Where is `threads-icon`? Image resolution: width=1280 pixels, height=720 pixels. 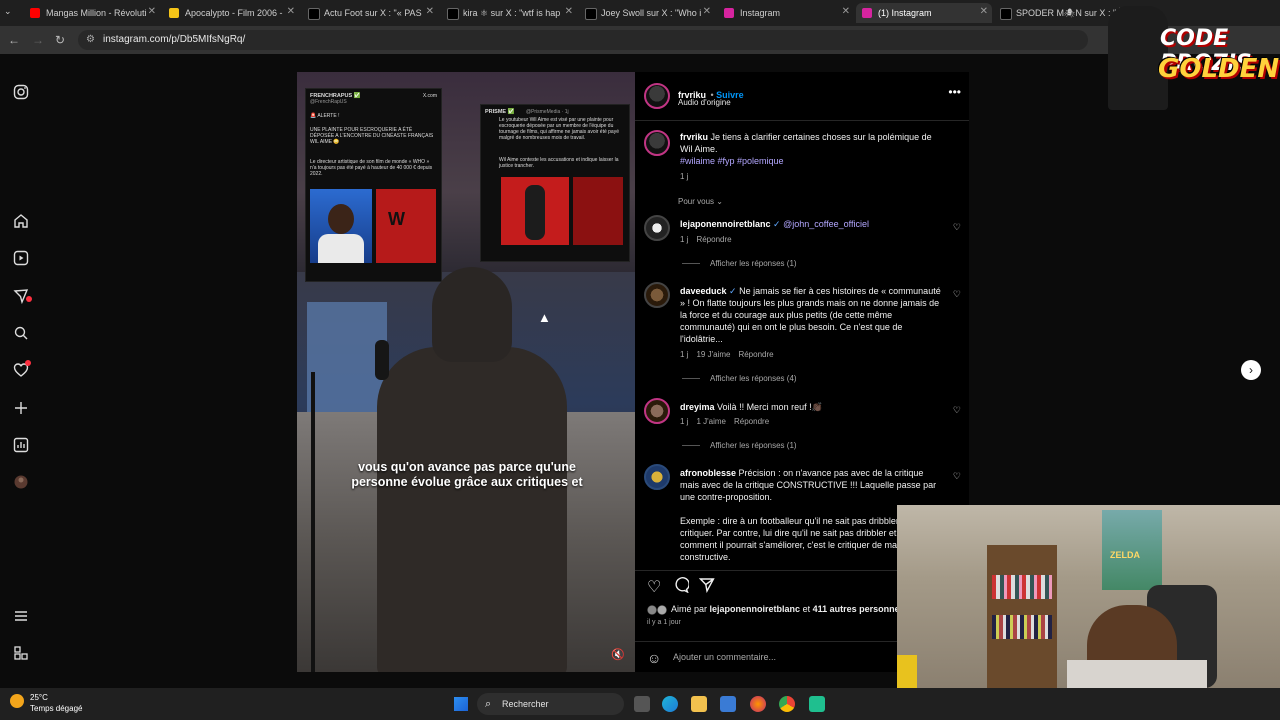 threads-icon is located at coordinates (21, 653).